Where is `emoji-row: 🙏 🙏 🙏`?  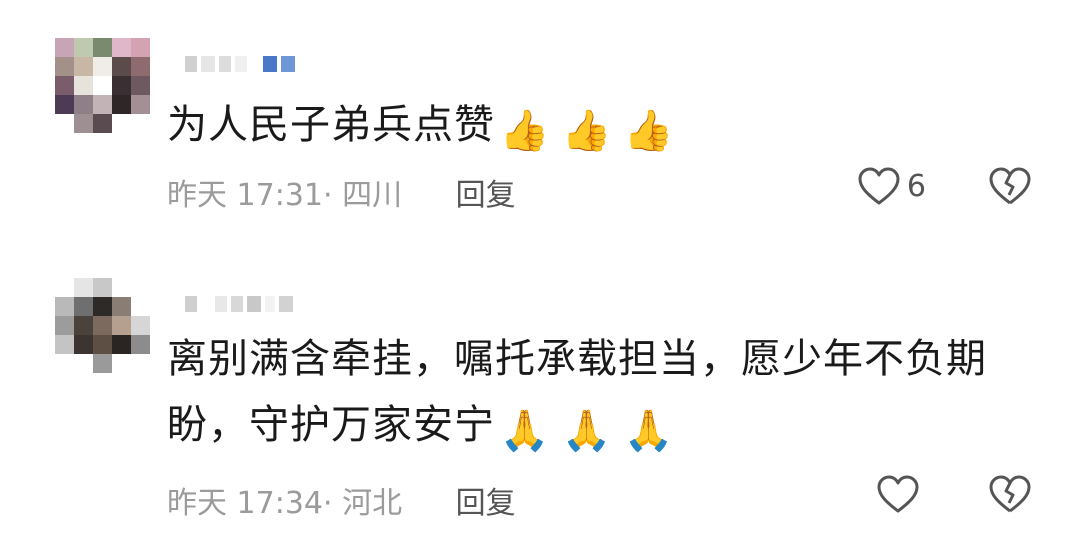 emoji-row: 🙏 🙏 🙏 is located at coordinates (587, 431).